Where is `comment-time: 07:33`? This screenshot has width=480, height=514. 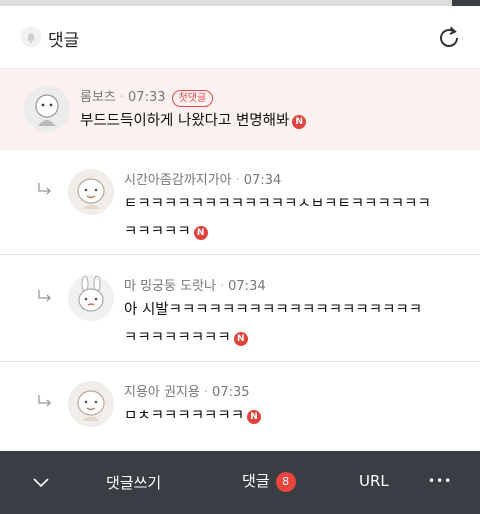 comment-time: 07:33 is located at coordinates (147, 97).